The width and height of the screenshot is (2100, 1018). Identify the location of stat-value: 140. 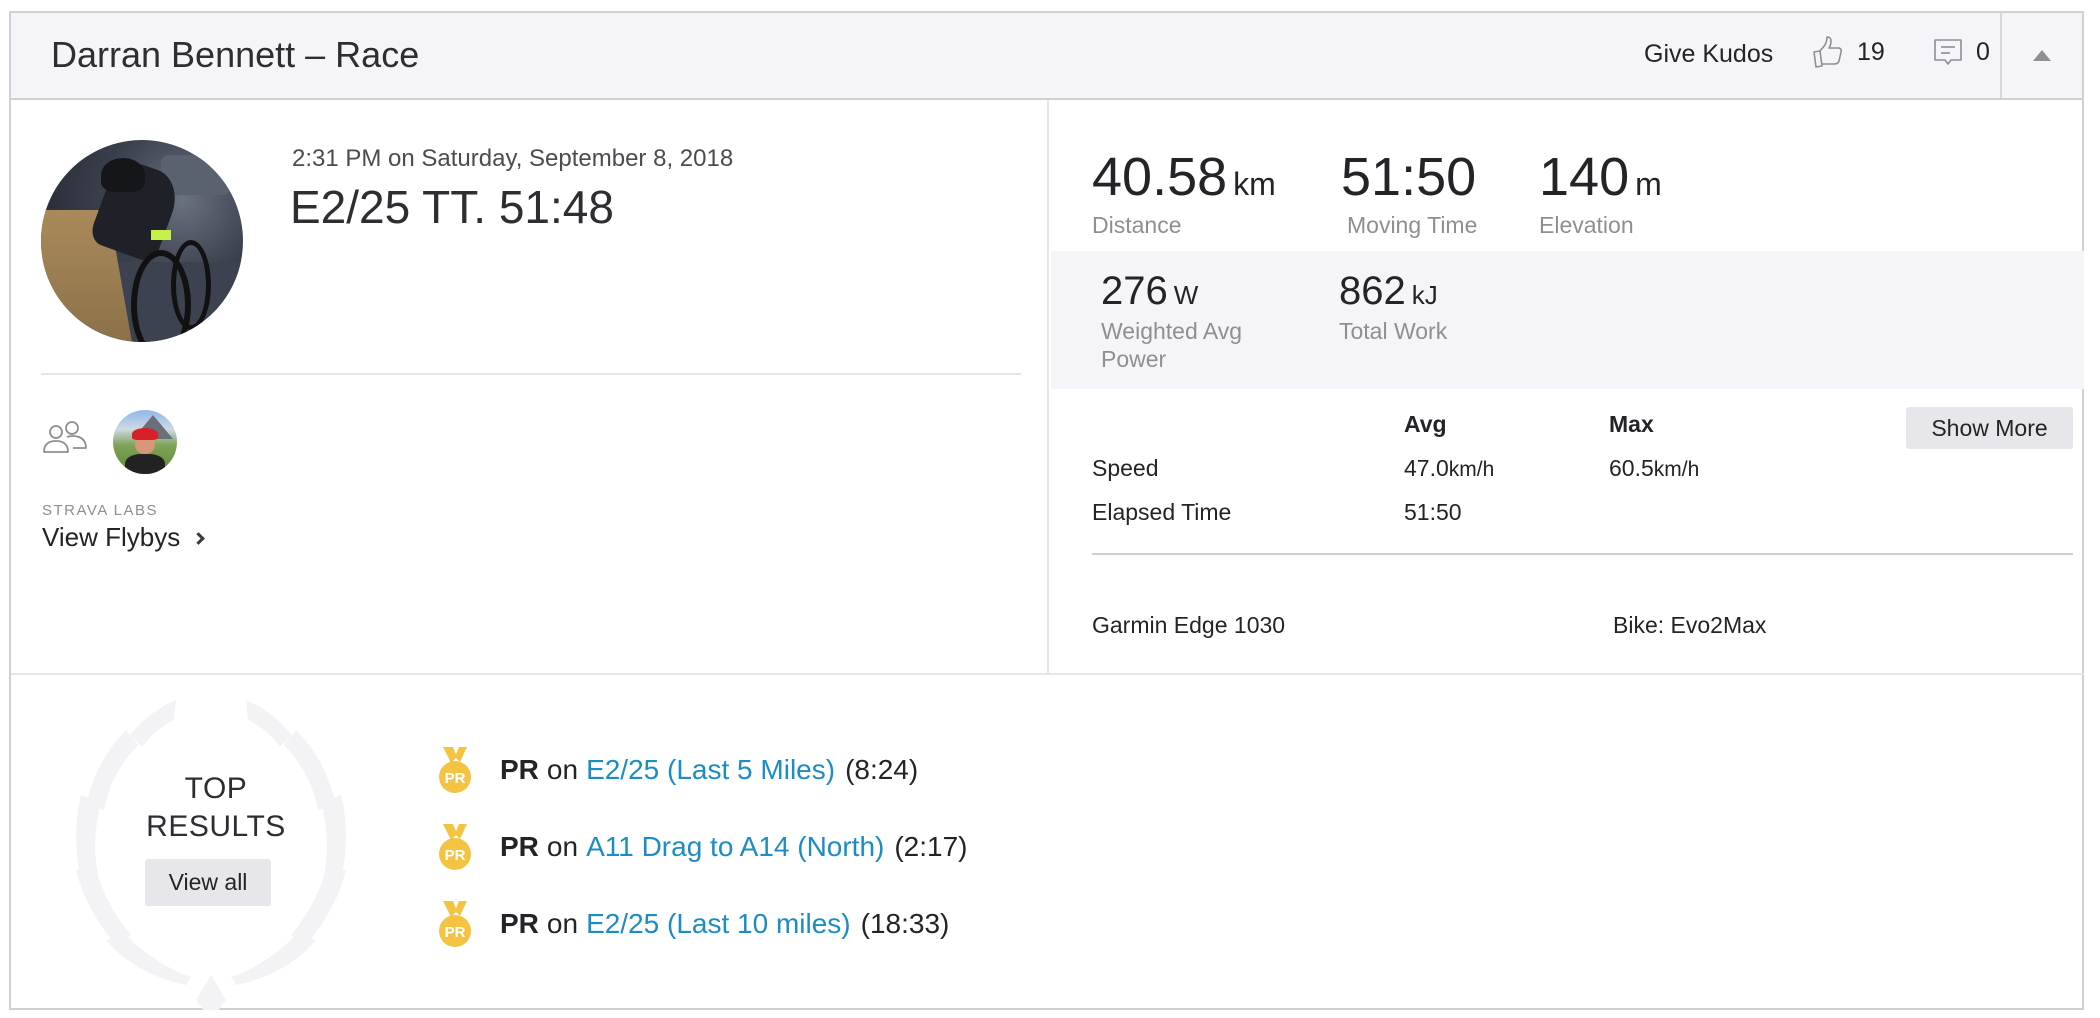
(1584, 177).